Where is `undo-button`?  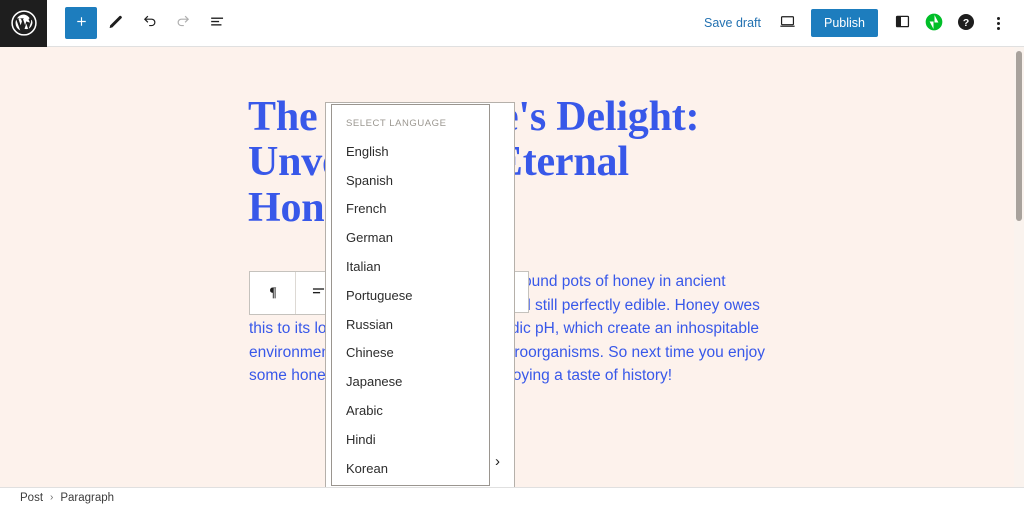
undo-button is located at coordinates (149, 23).